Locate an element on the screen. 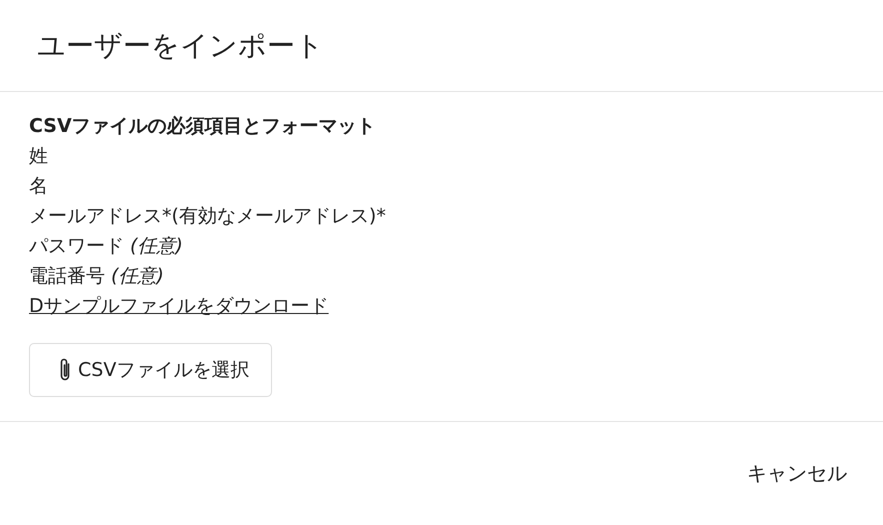 The width and height of the screenshot is (883, 525). dialog-title: ユーザーをインポート is located at coordinates (180, 46).